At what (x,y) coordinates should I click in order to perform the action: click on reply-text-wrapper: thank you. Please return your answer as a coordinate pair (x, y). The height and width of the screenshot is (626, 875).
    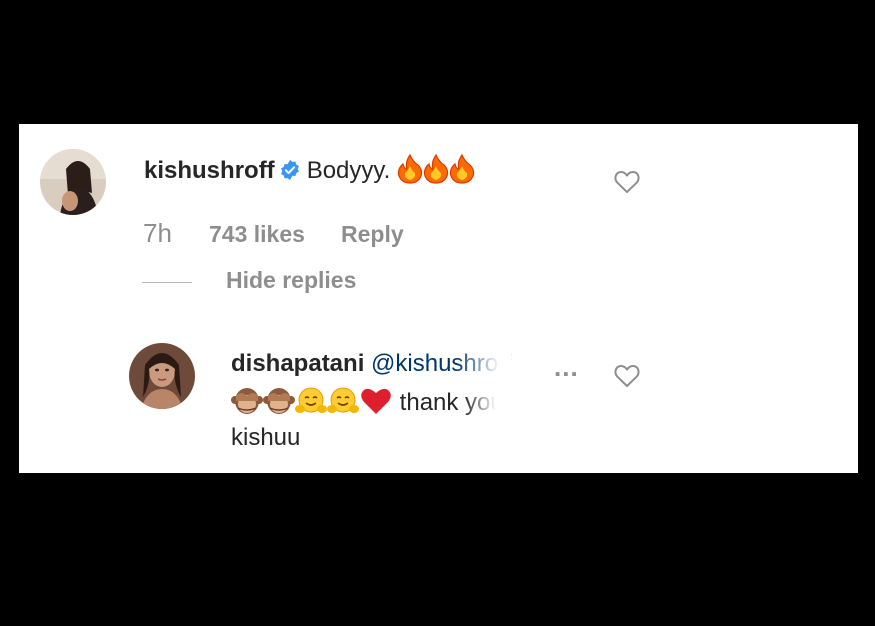
    Looking at the image, I should click on (452, 403).